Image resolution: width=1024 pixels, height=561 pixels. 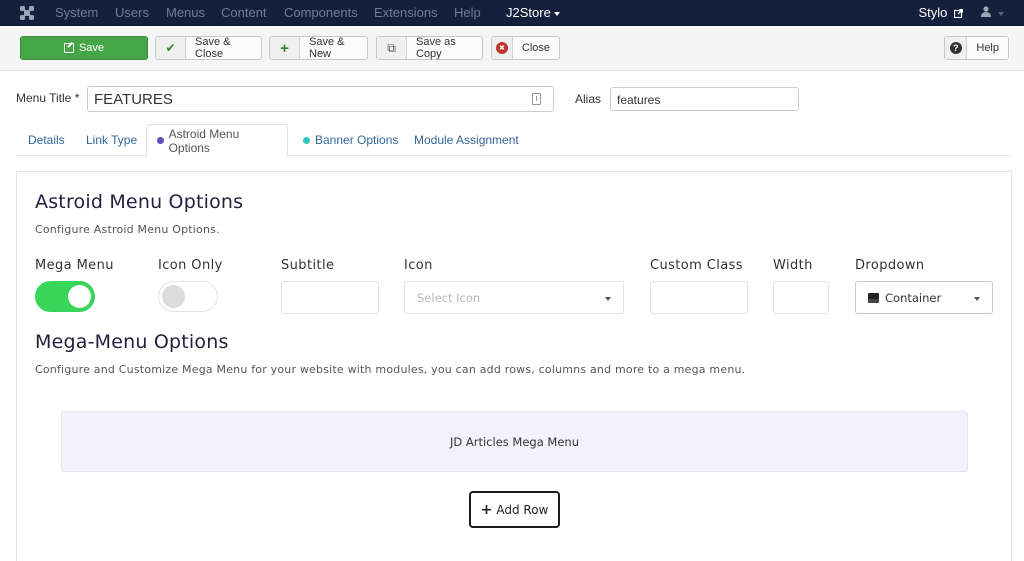 I want to click on save-new-button: + Save & New, so click(x=318, y=48).